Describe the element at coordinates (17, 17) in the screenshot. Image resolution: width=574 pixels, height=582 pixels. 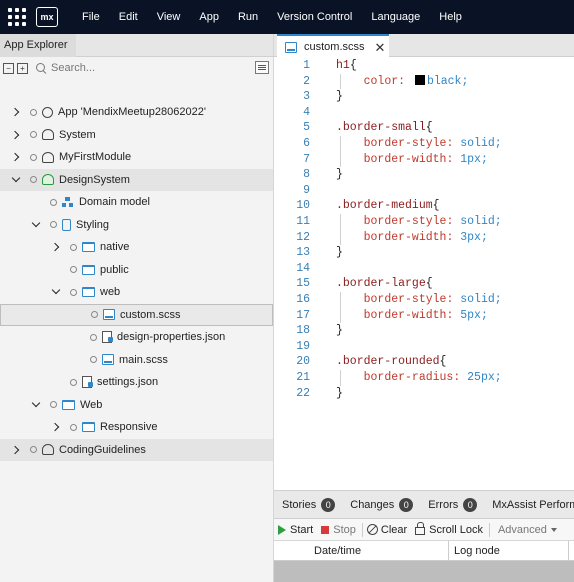
I see `app-grid-icon` at that location.